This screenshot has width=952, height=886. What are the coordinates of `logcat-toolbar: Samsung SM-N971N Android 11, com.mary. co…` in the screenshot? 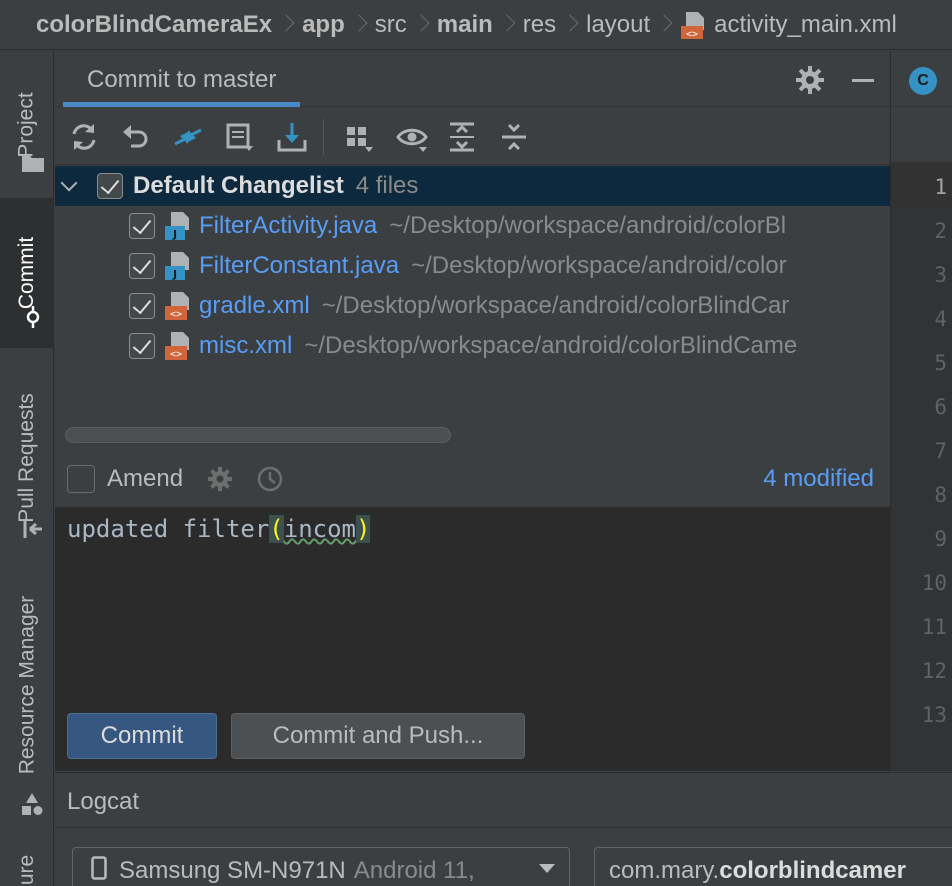 It's located at (503, 857).